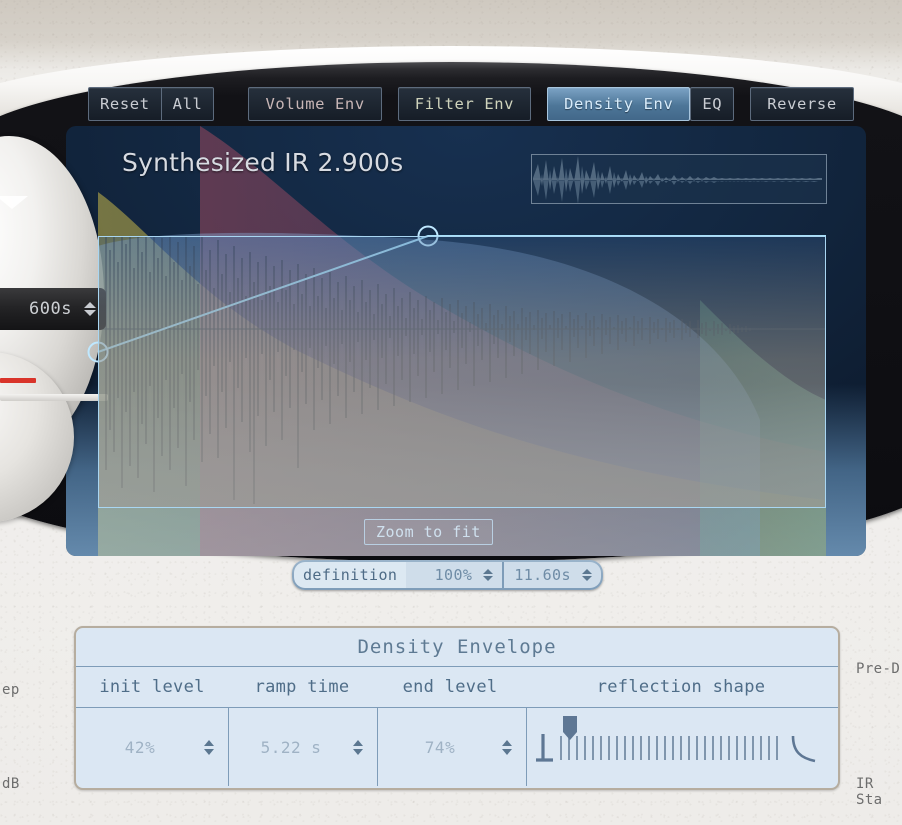 The height and width of the screenshot is (825, 902). Describe the element at coordinates (450, 687) in the screenshot. I see `header-end-level: end level` at that location.